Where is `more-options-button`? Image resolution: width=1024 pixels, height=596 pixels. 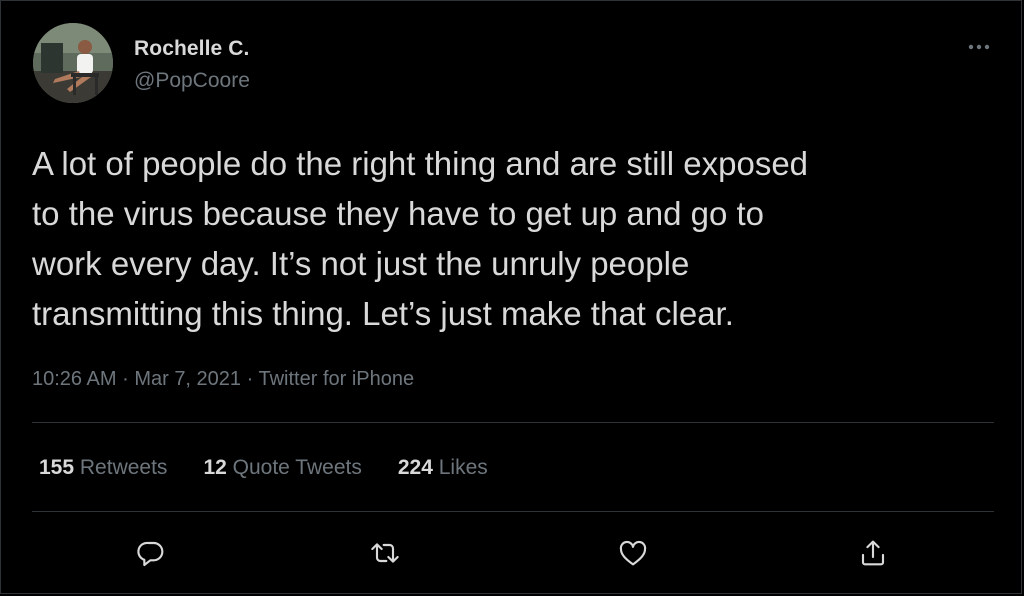
more-options-button is located at coordinates (979, 47).